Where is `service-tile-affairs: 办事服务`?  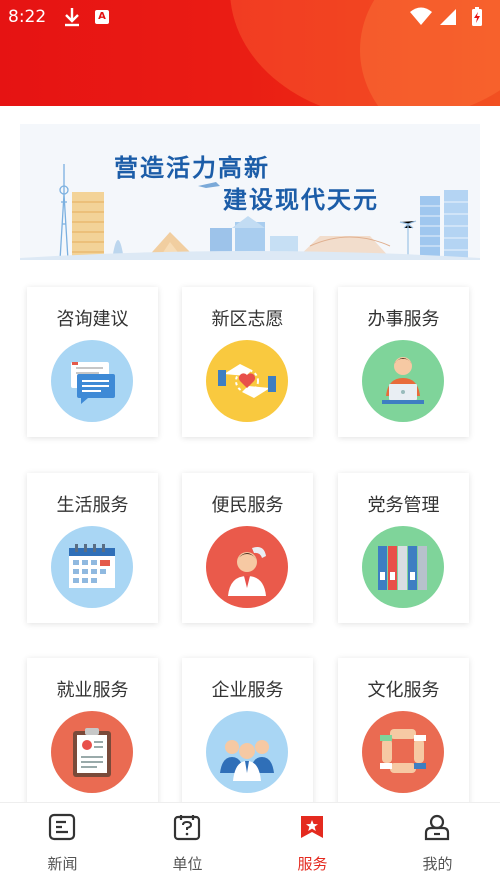 service-tile-affairs: 办事服务 is located at coordinates (403, 362).